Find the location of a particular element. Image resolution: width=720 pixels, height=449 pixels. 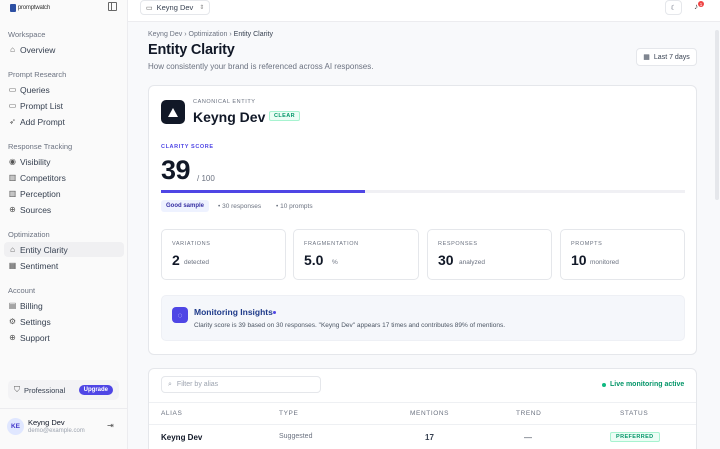

sidebar-item-settings: ⚙ Settings is located at coordinates (64, 321).